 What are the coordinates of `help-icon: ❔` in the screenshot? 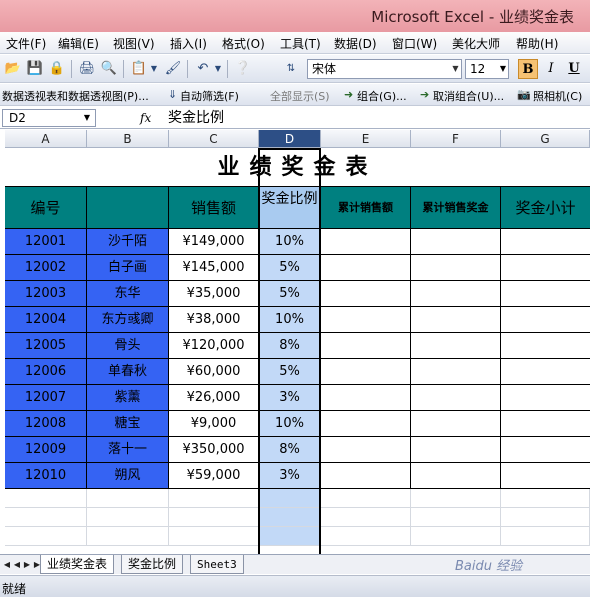 It's located at (243, 69).